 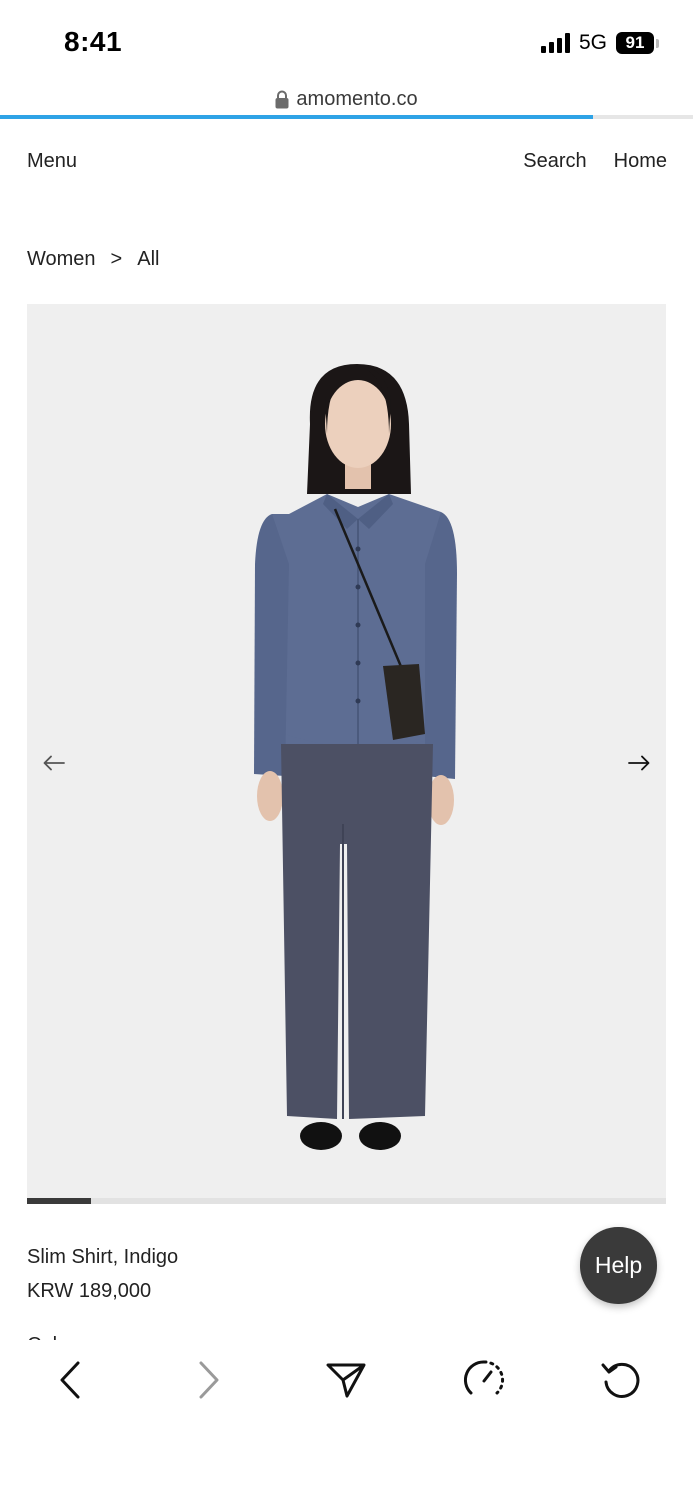 What do you see at coordinates (102, 1274) in the screenshot?
I see `product-info: Slim Shirt, Indigo KRW 189,000` at bounding box center [102, 1274].